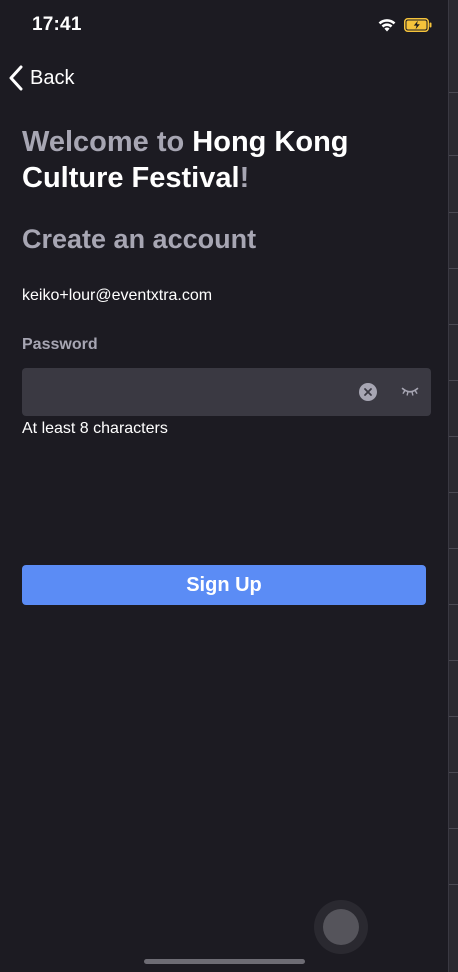 The image size is (458, 972). What do you see at coordinates (387, 25) in the screenshot?
I see `wifi-icon` at bounding box center [387, 25].